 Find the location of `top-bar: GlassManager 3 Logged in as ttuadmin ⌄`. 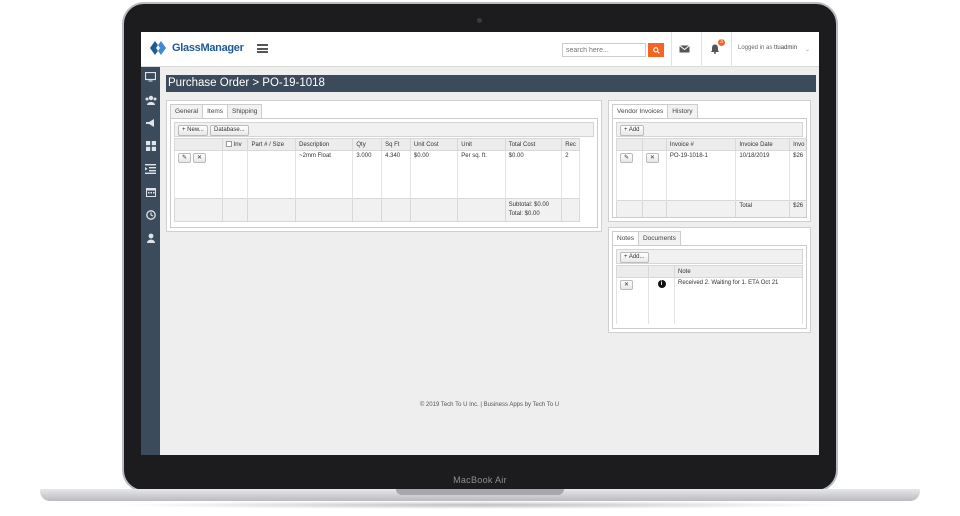

top-bar: GlassManager 3 Logged in as ttuadmin ⌄ is located at coordinates (480, 49).